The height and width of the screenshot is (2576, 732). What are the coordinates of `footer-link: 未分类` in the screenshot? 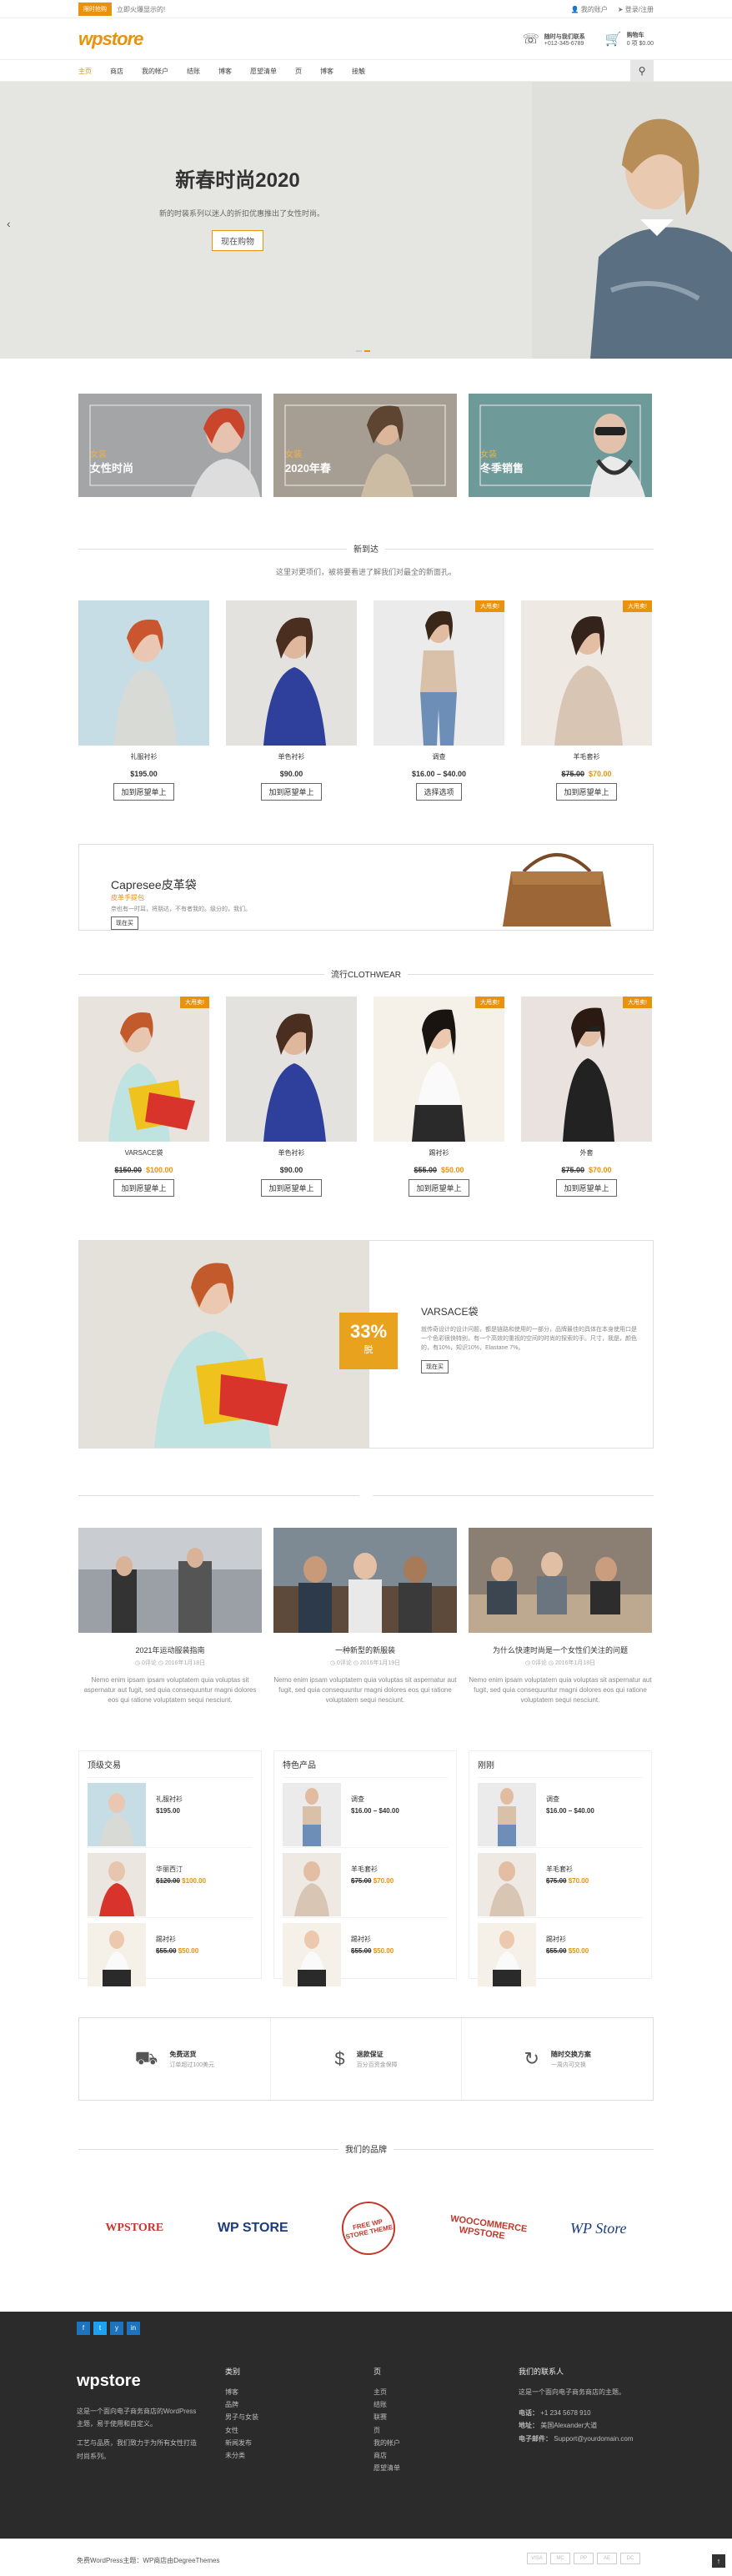 It's located at (242, 2455).